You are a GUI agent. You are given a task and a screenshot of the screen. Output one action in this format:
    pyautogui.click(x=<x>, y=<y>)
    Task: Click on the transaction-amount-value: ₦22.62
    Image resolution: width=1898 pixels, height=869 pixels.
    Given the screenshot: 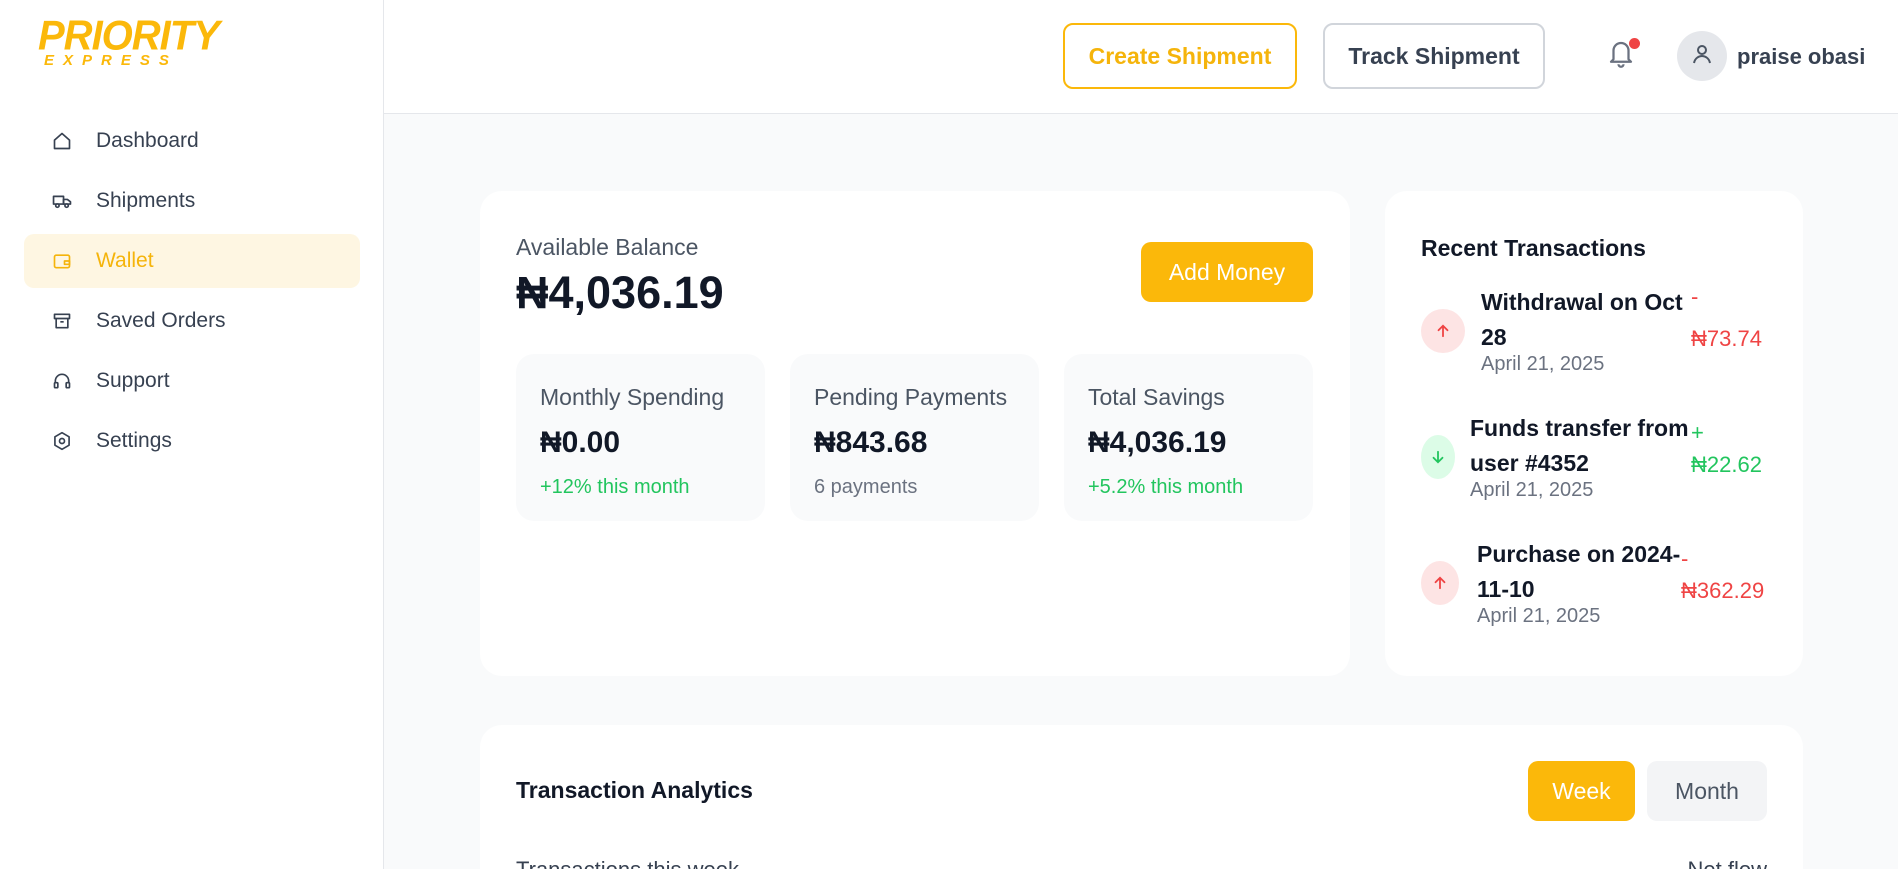 What is the action you would take?
    pyautogui.click(x=1726, y=464)
    